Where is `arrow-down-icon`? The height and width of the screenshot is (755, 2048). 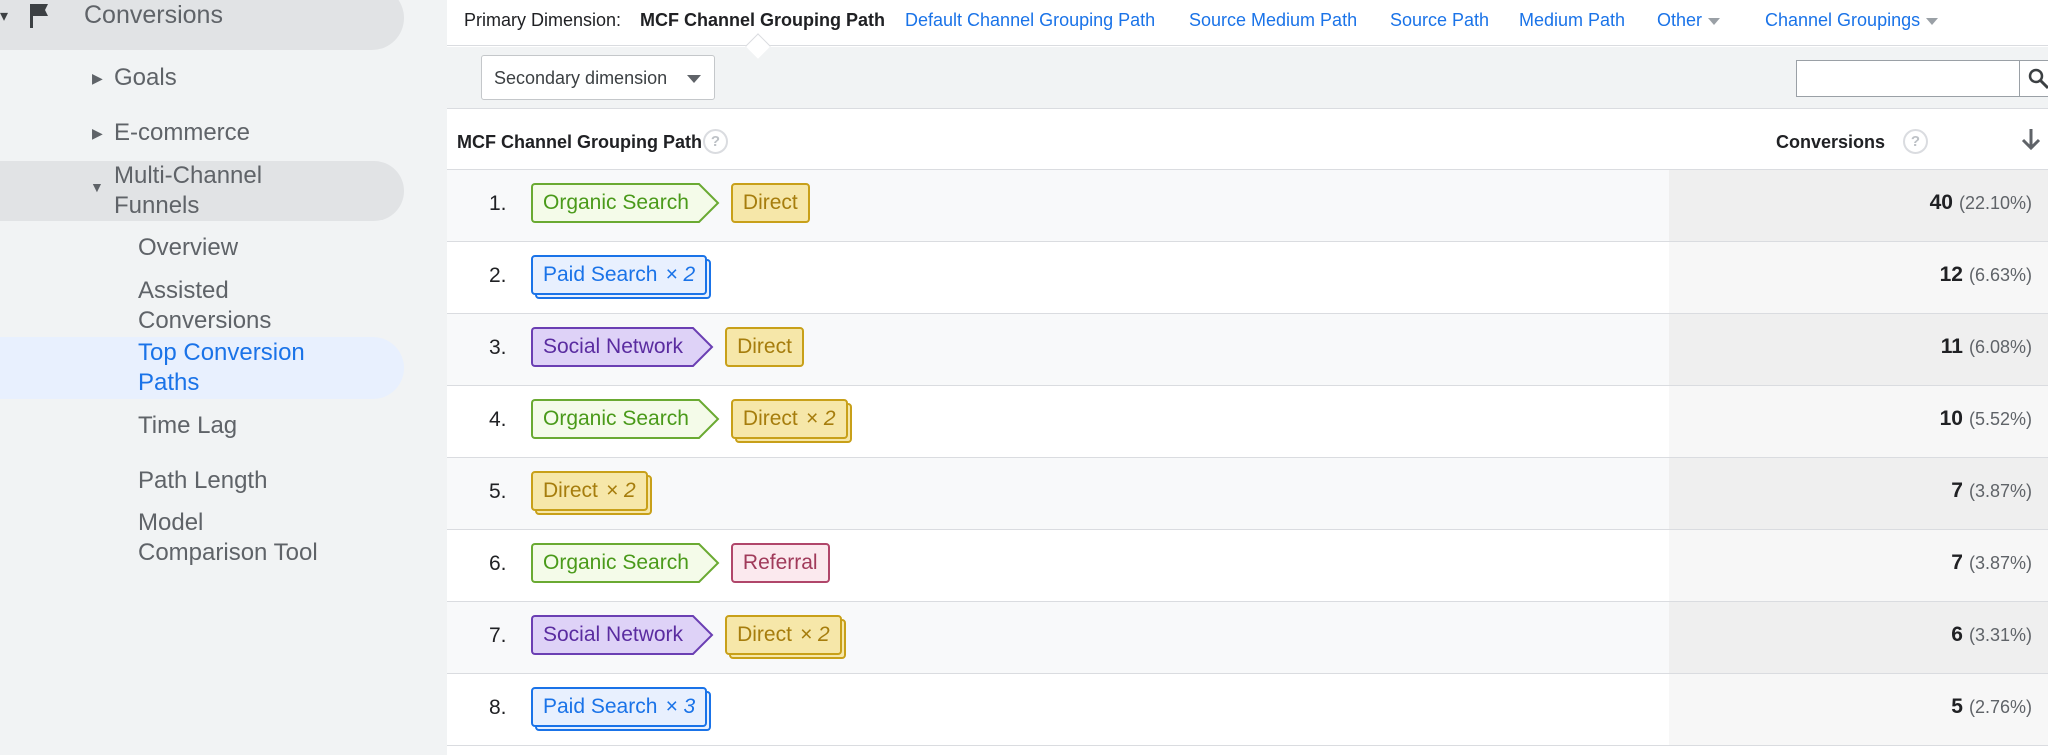 arrow-down-icon is located at coordinates (2031, 139).